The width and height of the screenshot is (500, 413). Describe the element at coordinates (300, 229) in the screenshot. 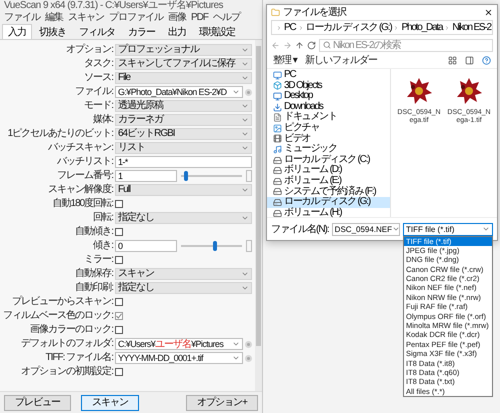

I see `file-name-label: ファイル名(N):` at that location.